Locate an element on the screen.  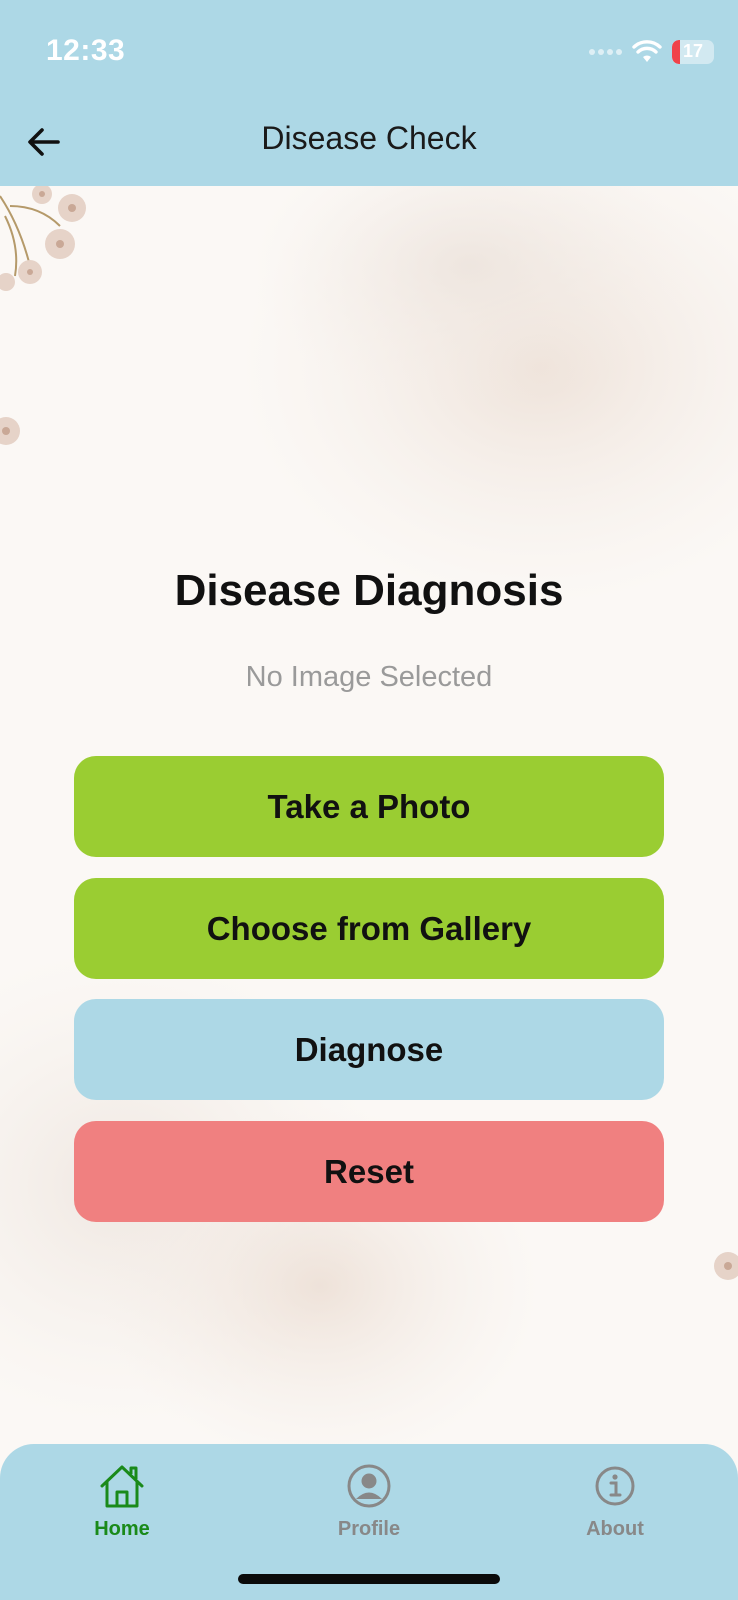
app-bar: 12:33 17 Disease Check is located at coordinates (369, 93).